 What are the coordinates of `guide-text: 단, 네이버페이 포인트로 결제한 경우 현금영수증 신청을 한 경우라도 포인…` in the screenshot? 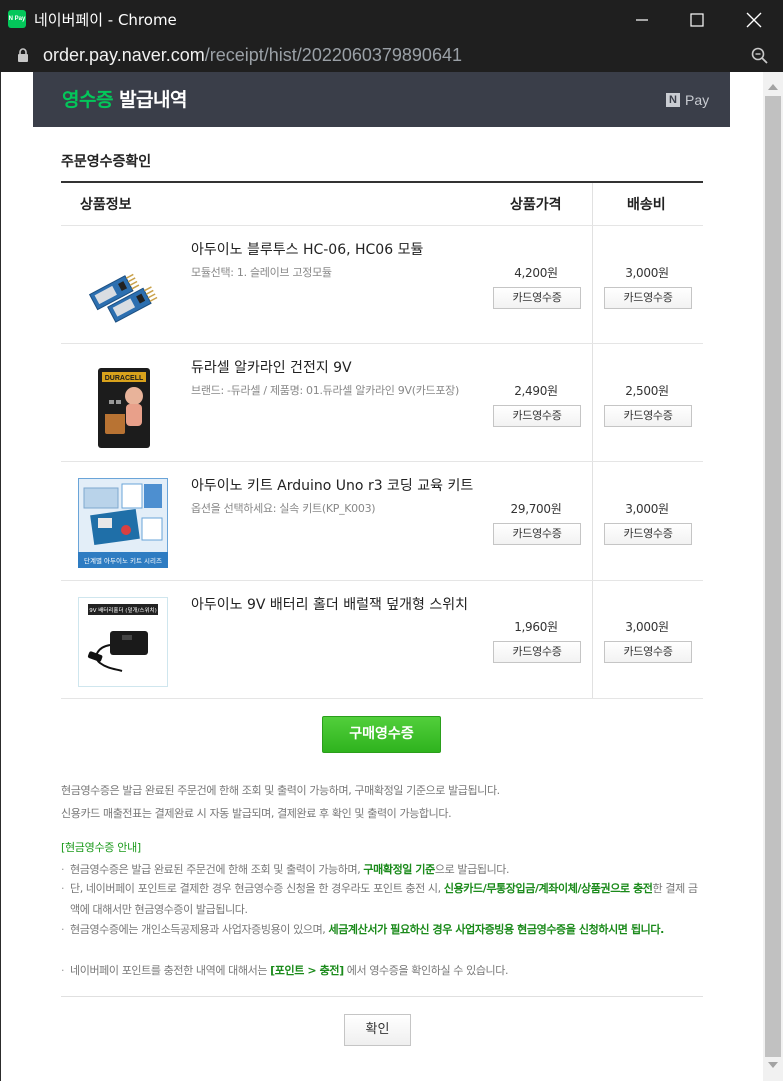 It's located at (257, 888).